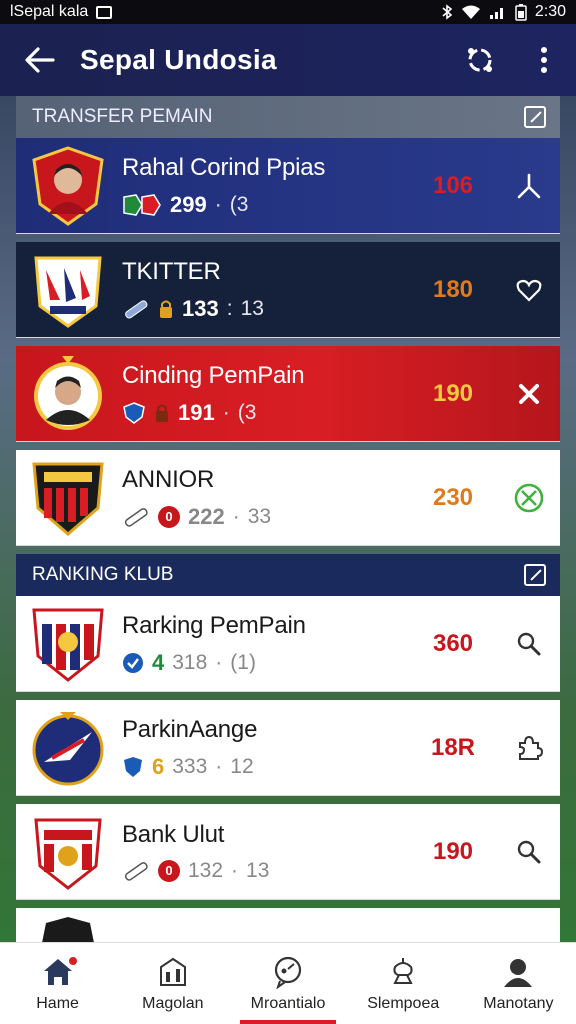 The image size is (576, 1024). I want to click on card-stats: 0 132 · 13, so click(265, 871).